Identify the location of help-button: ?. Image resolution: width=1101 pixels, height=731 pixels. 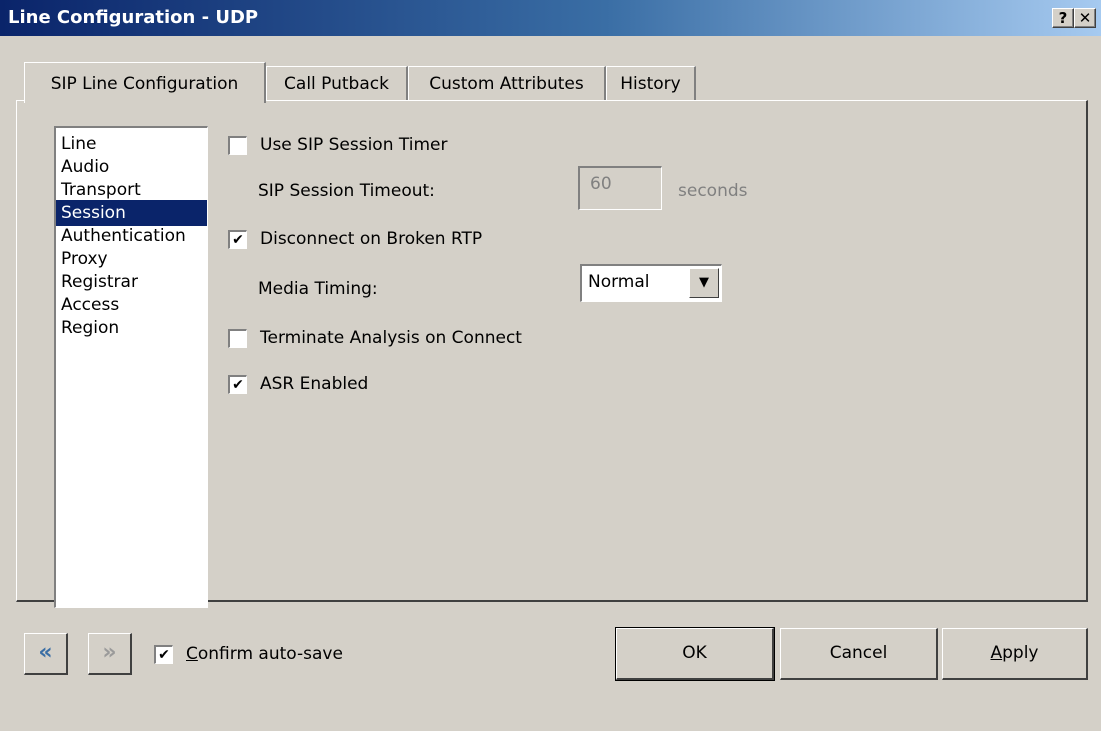
(1063, 18).